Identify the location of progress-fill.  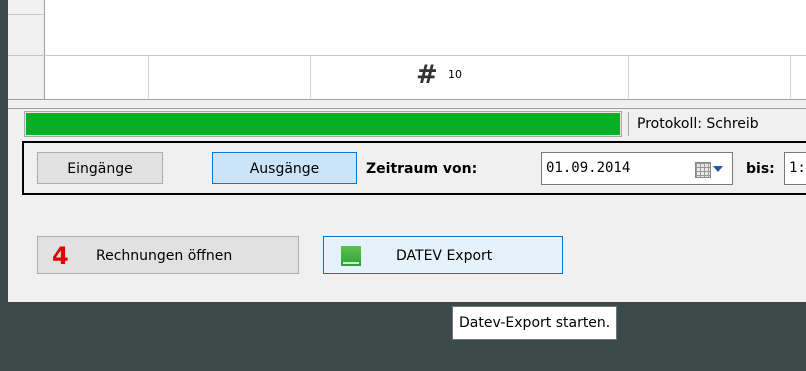
(323, 124).